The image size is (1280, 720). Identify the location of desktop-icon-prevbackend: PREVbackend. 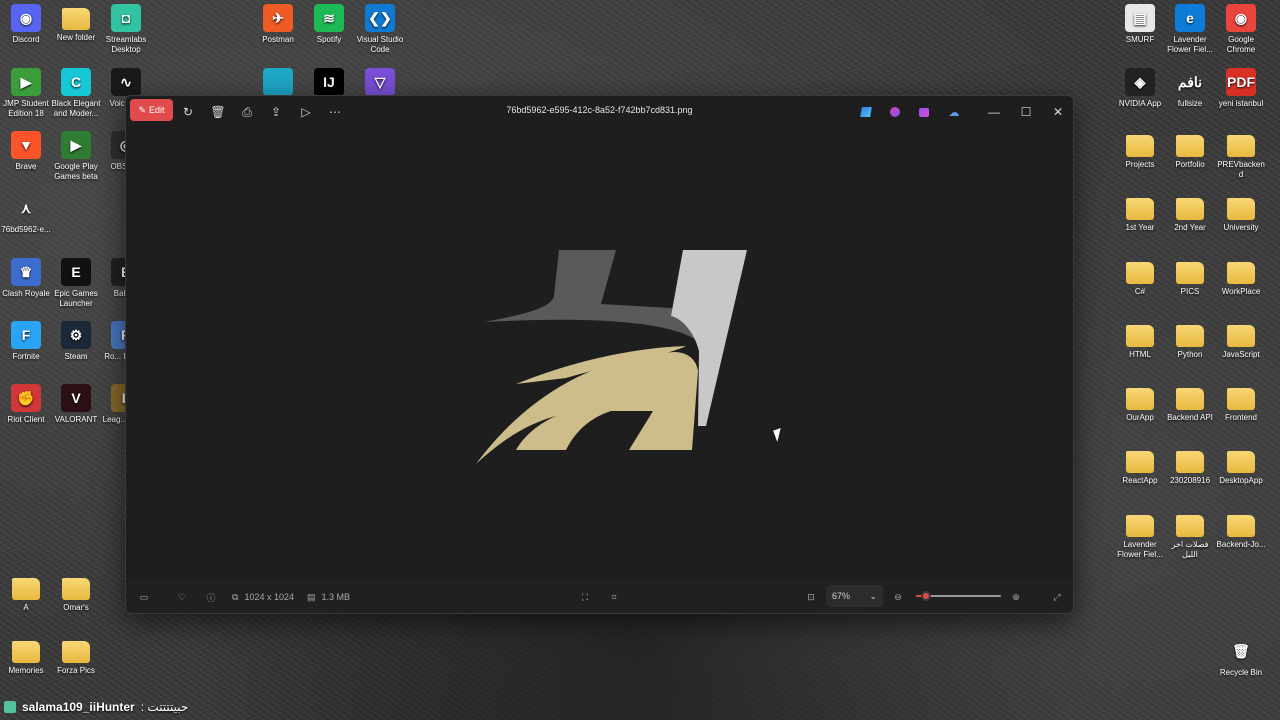
(1241, 155).